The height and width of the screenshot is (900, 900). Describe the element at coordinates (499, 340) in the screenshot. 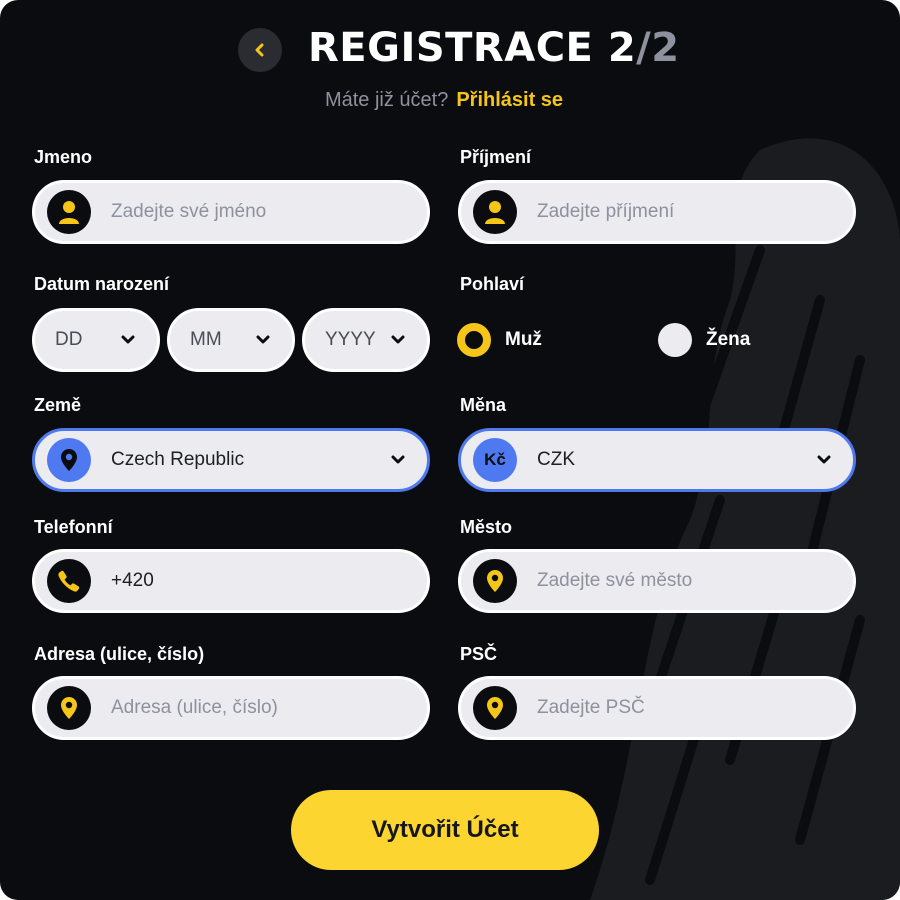

I see `gender-male-radio: Muž` at that location.